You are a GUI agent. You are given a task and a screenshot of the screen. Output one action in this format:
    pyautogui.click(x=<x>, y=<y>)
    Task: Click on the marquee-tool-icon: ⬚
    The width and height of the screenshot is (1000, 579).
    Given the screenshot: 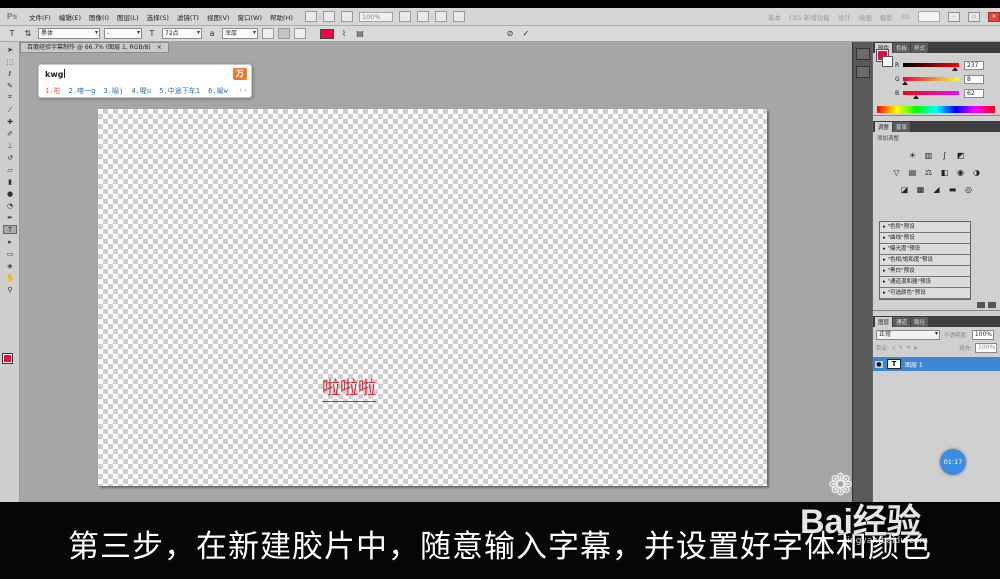 What is the action you would take?
    pyautogui.click(x=10, y=61)
    